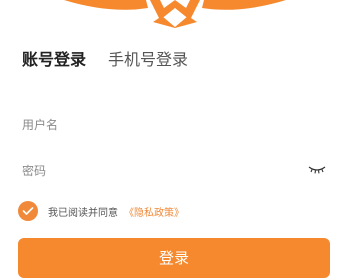 Image resolution: width=350 pixels, height=278 pixels. I want to click on check-icon, so click(28, 211).